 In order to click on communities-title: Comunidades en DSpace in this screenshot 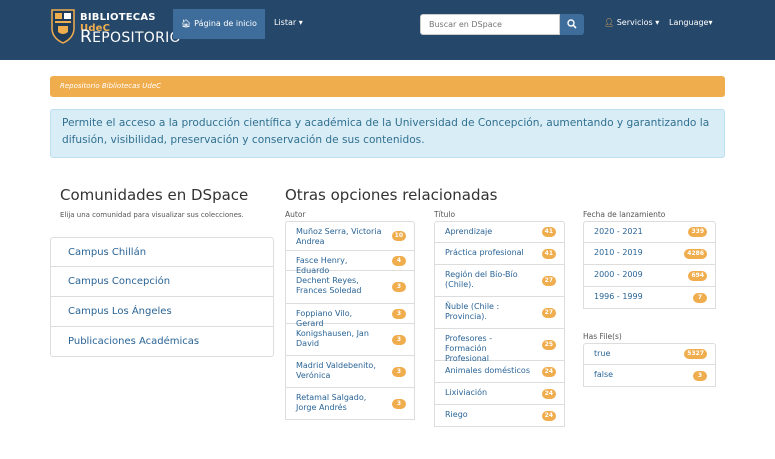, I will do `click(154, 195)`.